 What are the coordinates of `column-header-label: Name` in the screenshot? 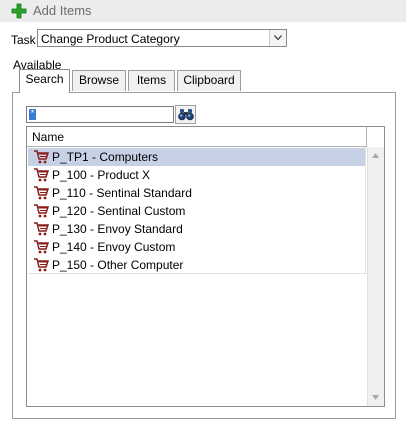 It's located at (48, 137).